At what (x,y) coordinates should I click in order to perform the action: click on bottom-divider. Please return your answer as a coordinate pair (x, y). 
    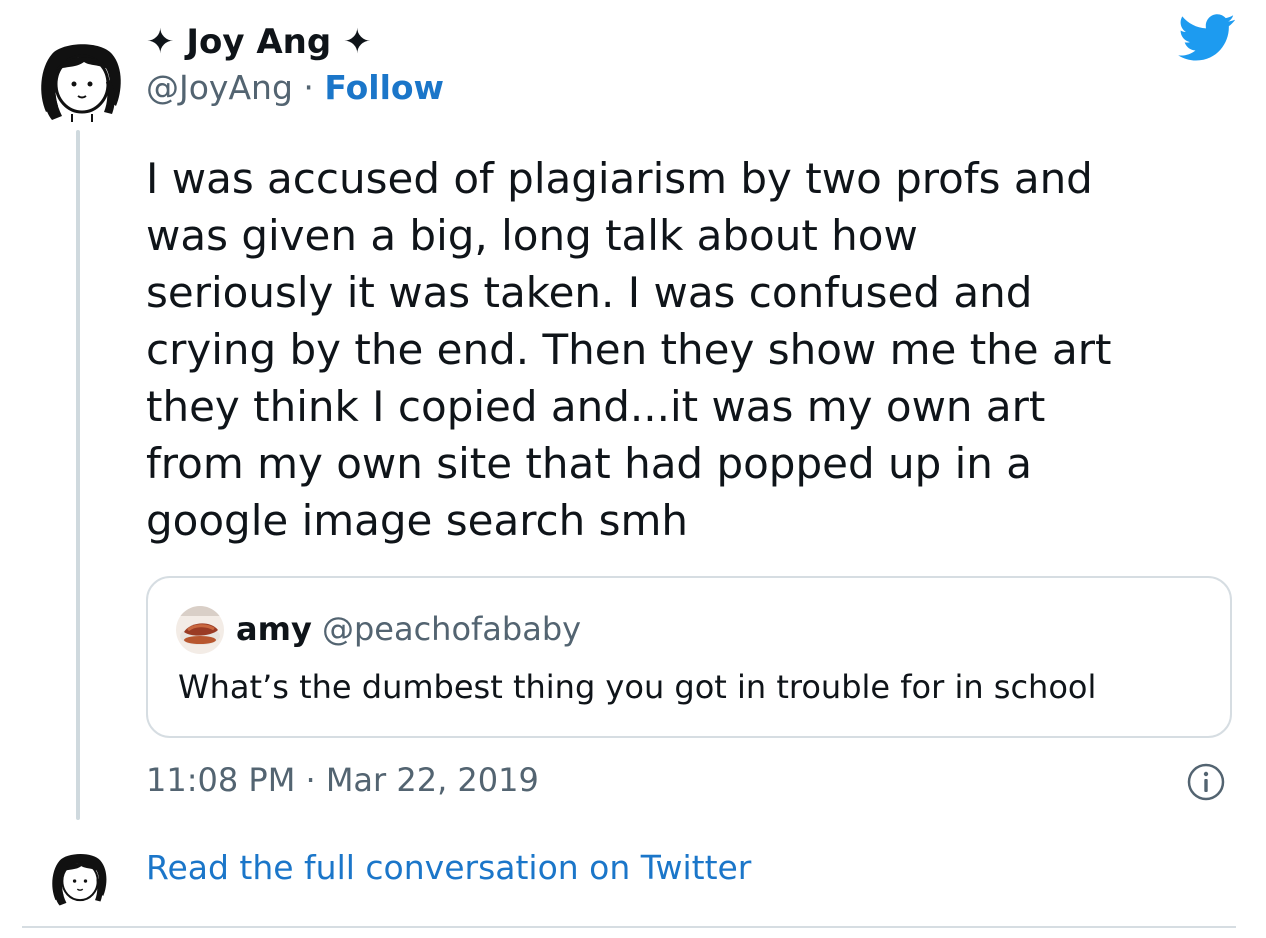
    Looking at the image, I should click on (629, 927).